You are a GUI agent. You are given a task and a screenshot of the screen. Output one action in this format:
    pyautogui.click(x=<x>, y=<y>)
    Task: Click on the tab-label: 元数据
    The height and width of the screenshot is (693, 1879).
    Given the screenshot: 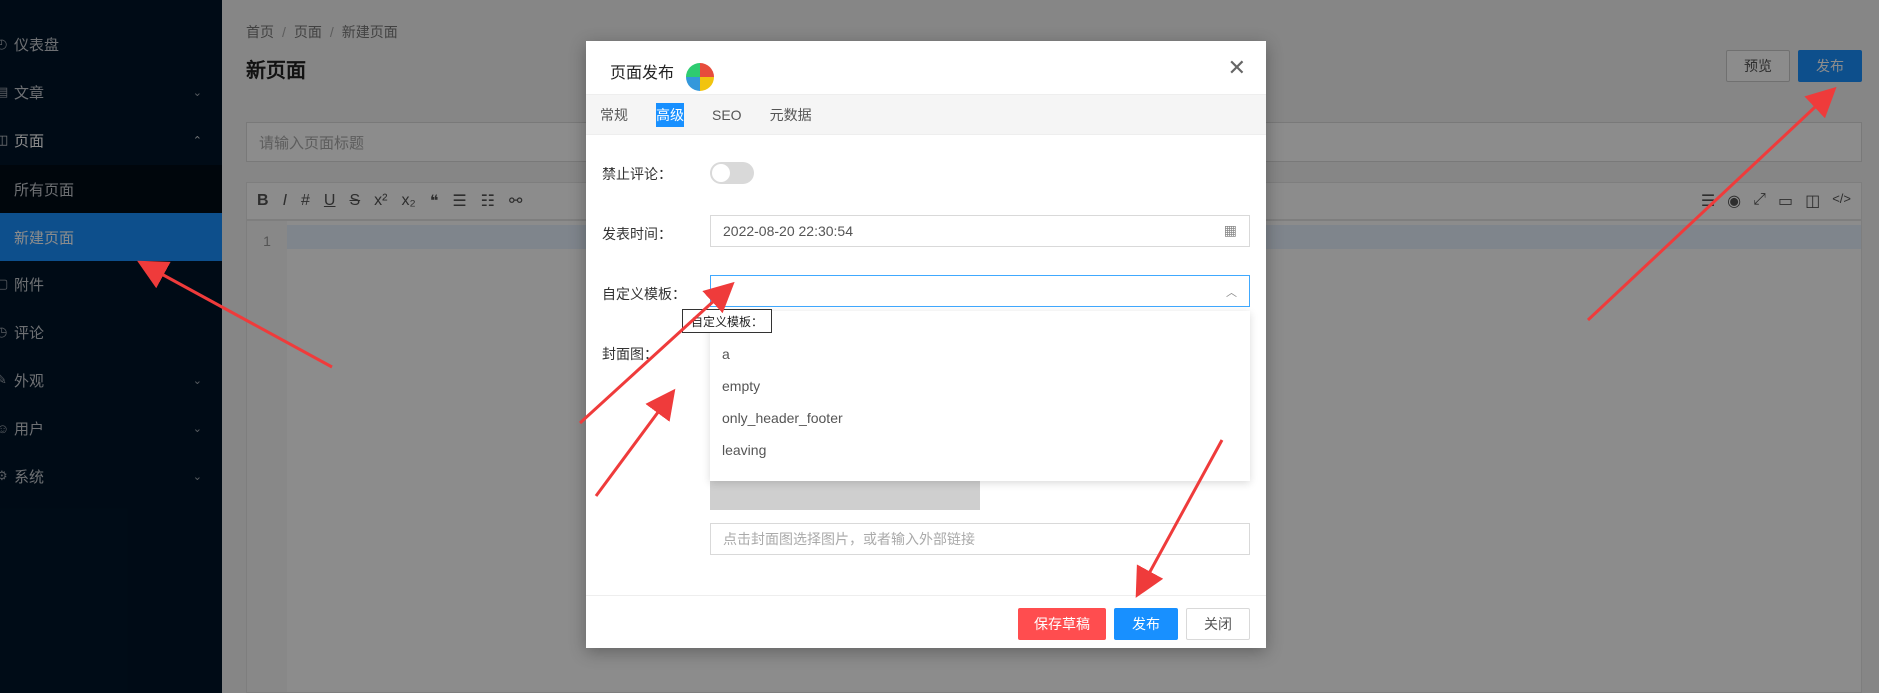 What is the action you would take?
    pyautogui.click(x=790, y=114)
    